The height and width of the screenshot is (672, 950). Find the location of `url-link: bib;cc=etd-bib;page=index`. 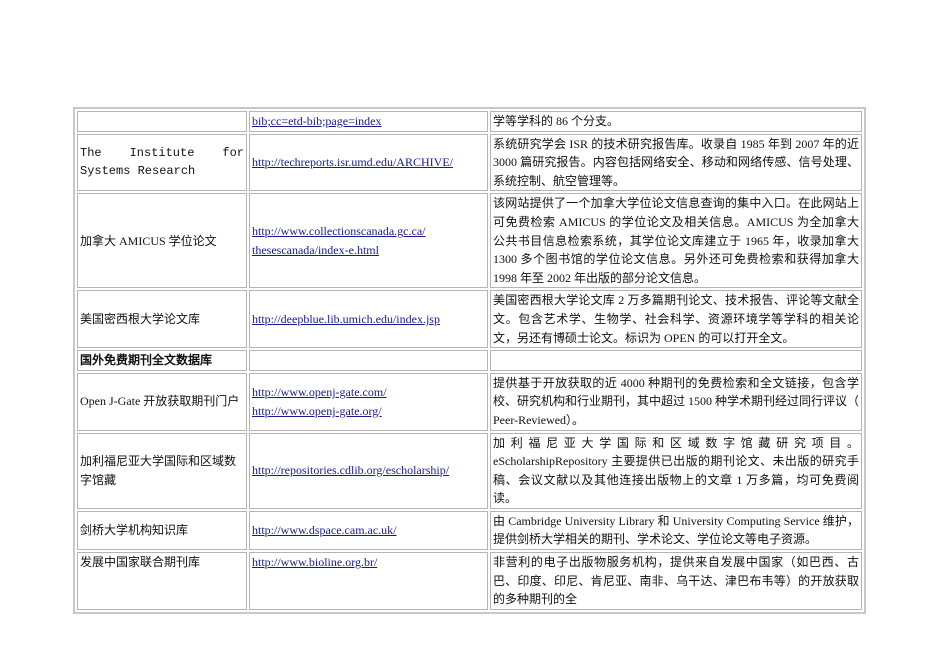

url-link: bib;cc=etd-bib;page=index is located at coordinates (317, 121).